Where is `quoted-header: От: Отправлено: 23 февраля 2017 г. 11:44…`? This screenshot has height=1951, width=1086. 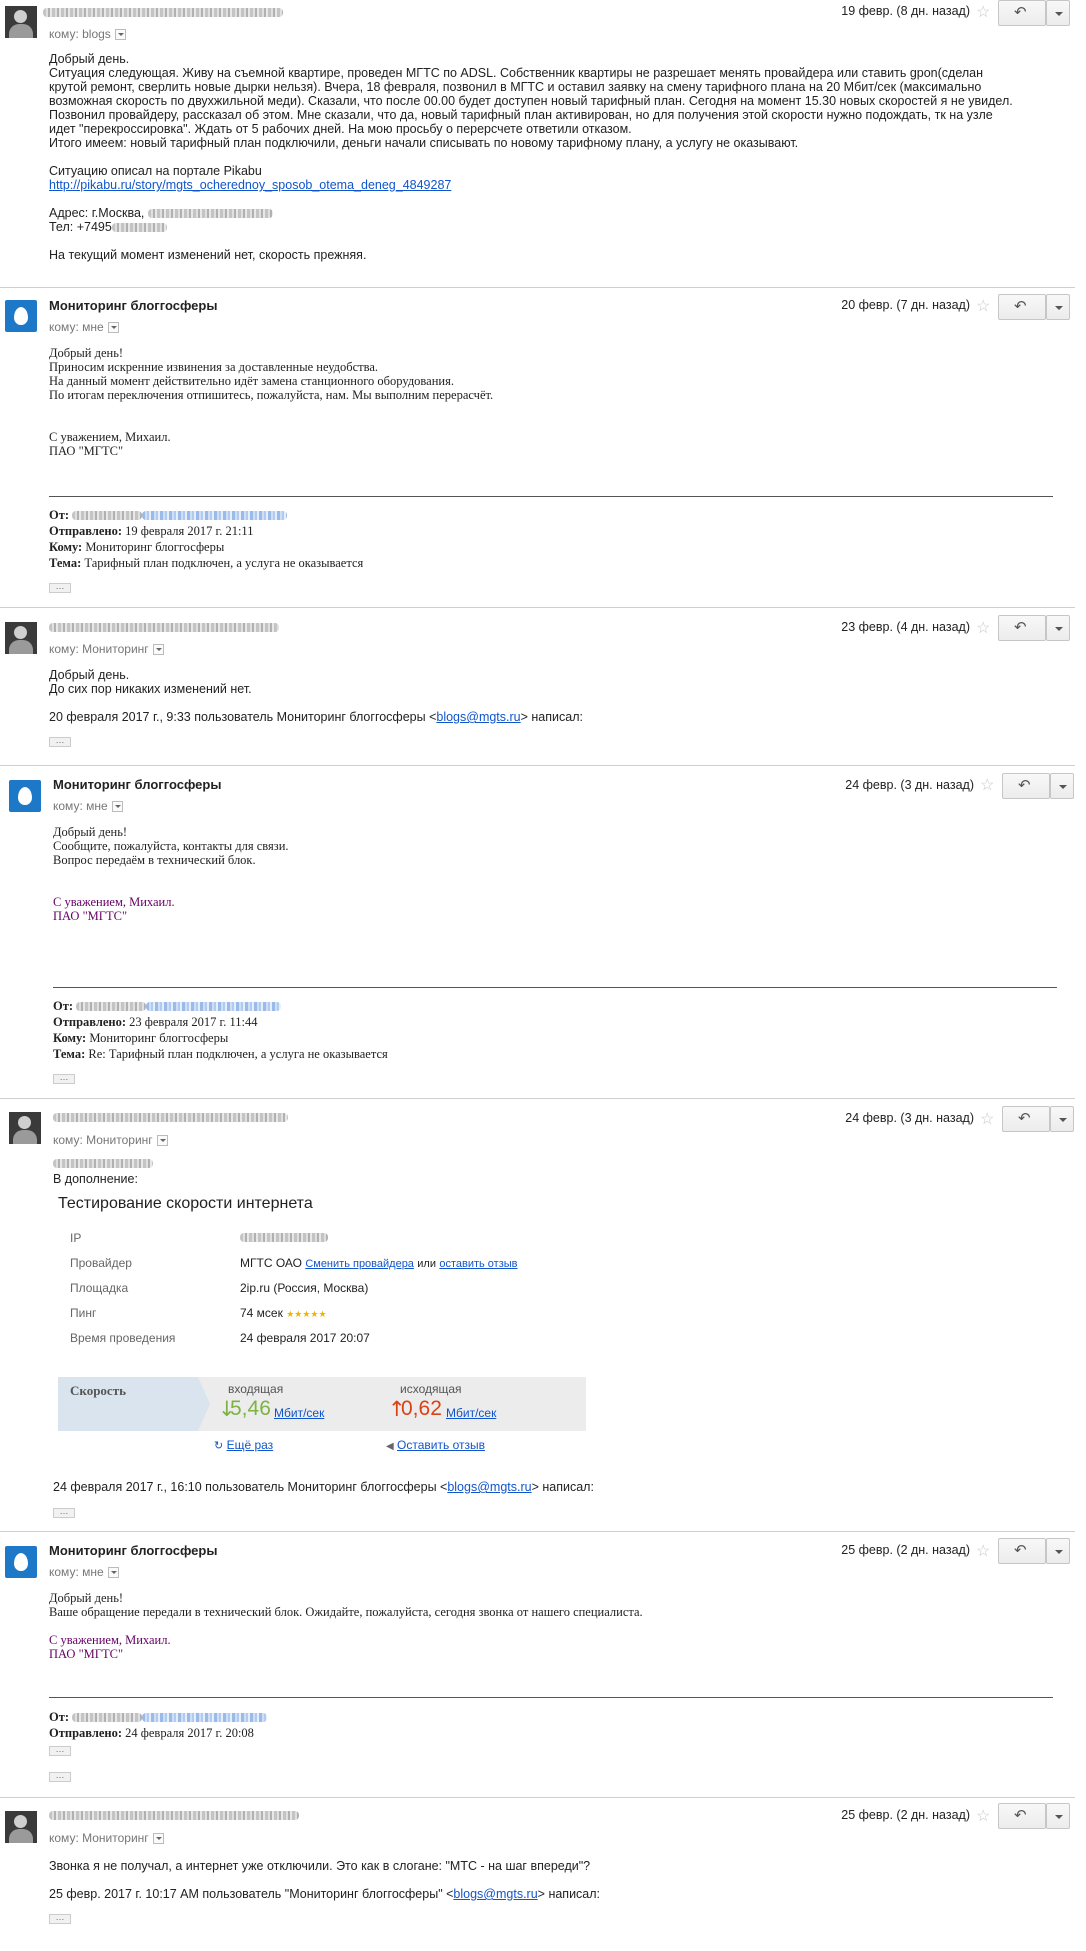
quoted-header: От: Отправлено: 23 февраля 2017 г. 11:44… is located at coordinates (220, 1030).